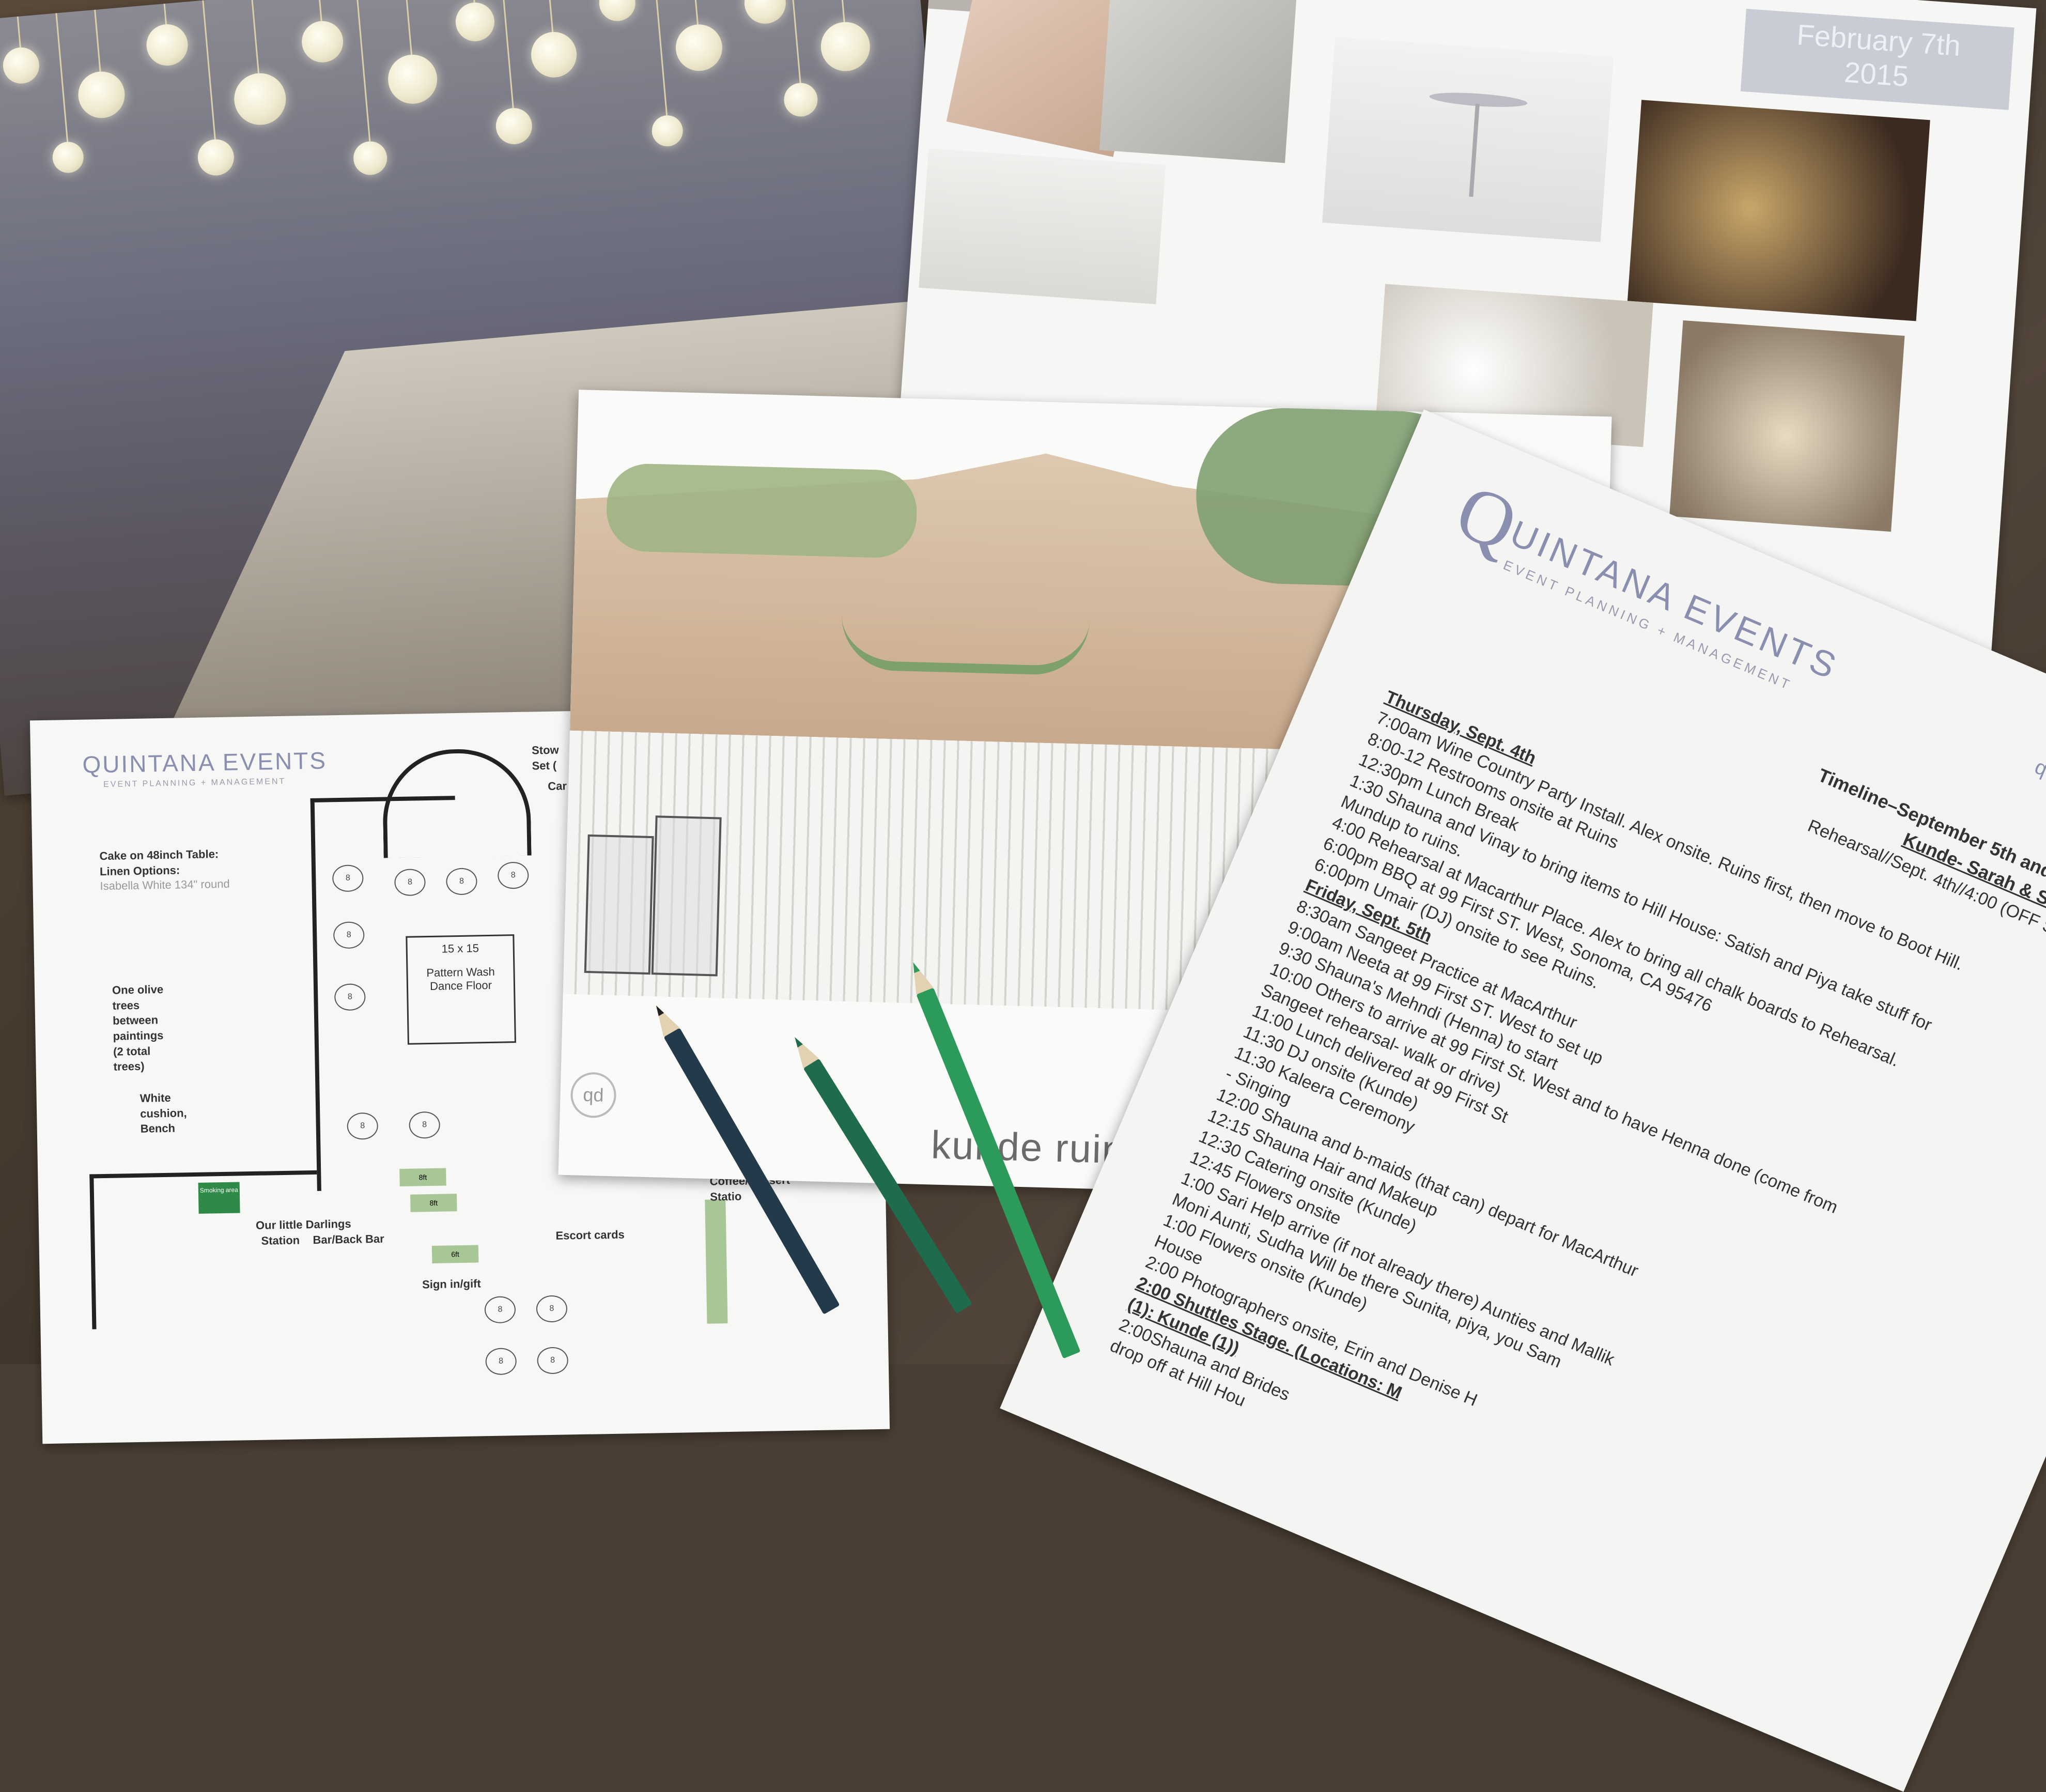 The image size is (2046, 1792). I want to click on plan-brand-name: QUINTANA EVENTS, so click(205, 762).